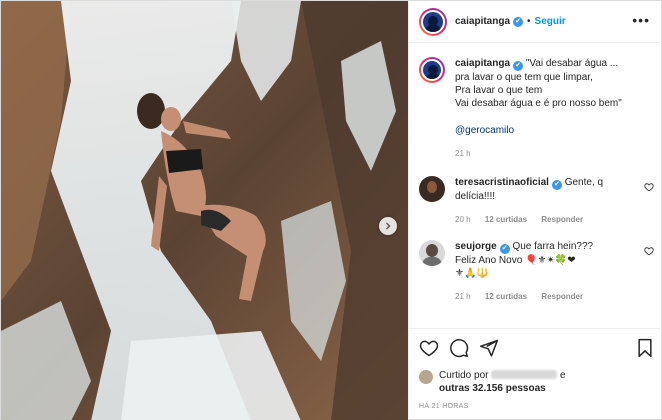 This screenshot has height=420, width=662. What do you see at coordinates (502, 382) in the screenshot?
I see `likes-text: Curtido por e outras 32.156 pessoas` at bounding box center [502, 382].